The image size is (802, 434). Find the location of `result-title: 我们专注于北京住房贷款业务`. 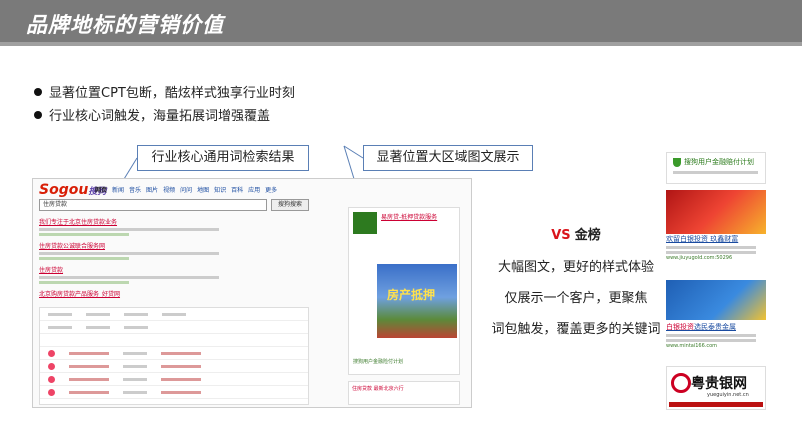

result-title: 我们专注于北京住房贷款业务 is located at coordinates (139, 221).